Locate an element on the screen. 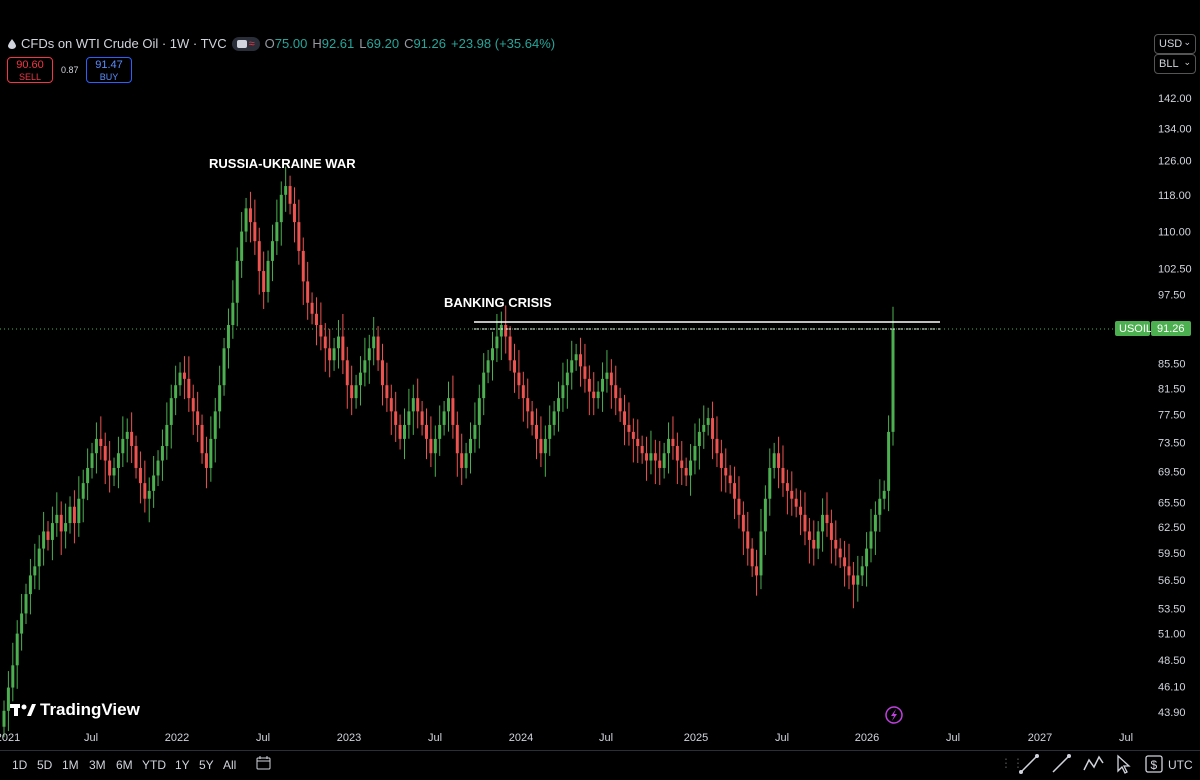 The width and height of the screenshot is (1200, 780). timezone-button: UTC is located at coordinates (1180, 765).